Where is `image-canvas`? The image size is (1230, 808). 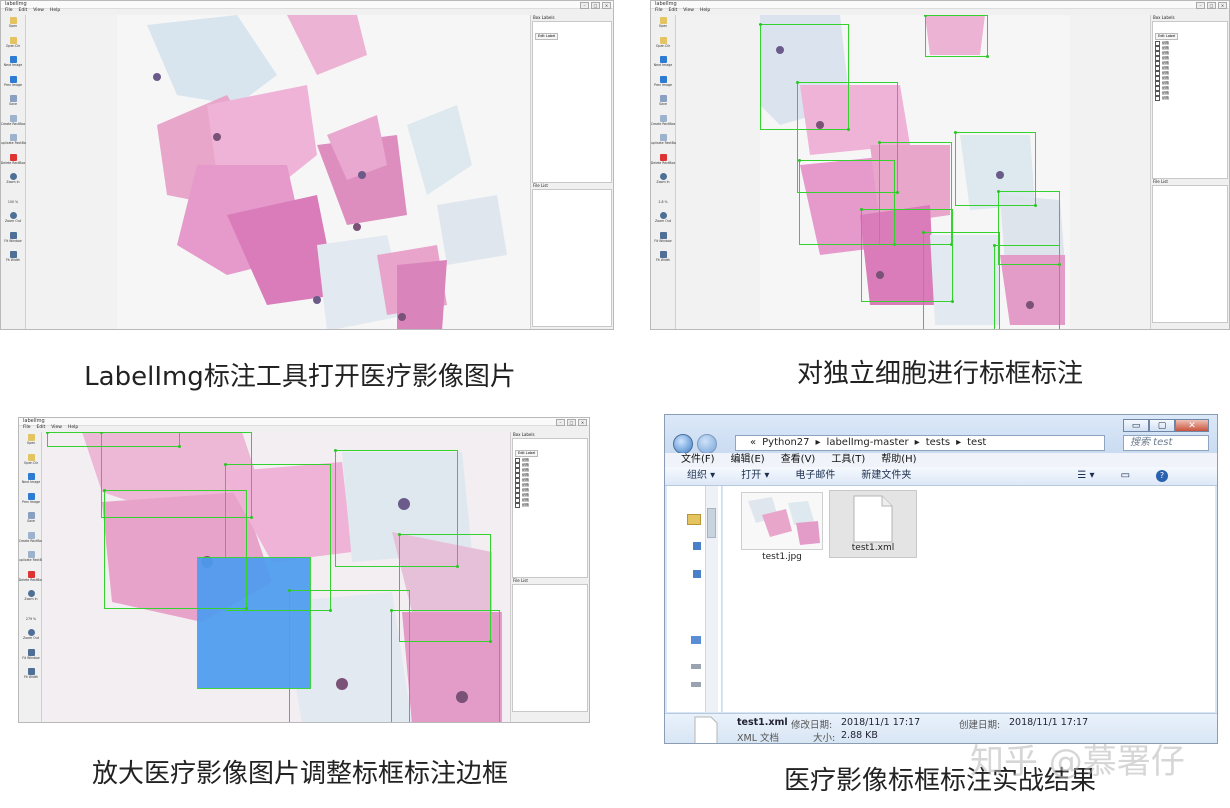 image-canvas is located at coordinates (276, 577).